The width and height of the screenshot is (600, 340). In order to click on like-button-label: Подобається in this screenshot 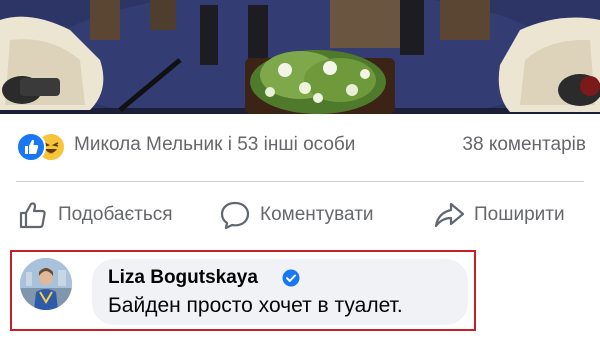, I will do `click(115, 214)`.